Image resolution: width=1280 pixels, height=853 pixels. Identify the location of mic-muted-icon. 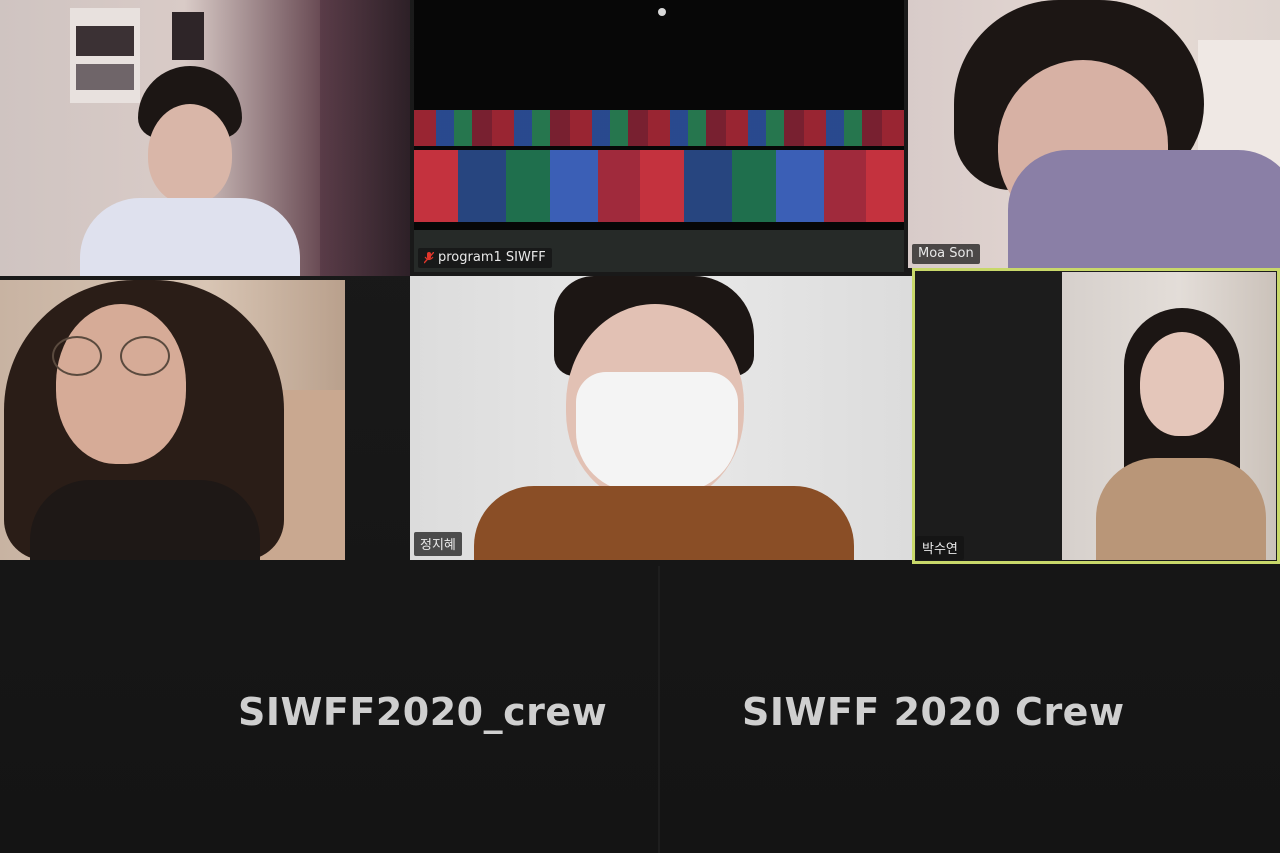
(429, 257).